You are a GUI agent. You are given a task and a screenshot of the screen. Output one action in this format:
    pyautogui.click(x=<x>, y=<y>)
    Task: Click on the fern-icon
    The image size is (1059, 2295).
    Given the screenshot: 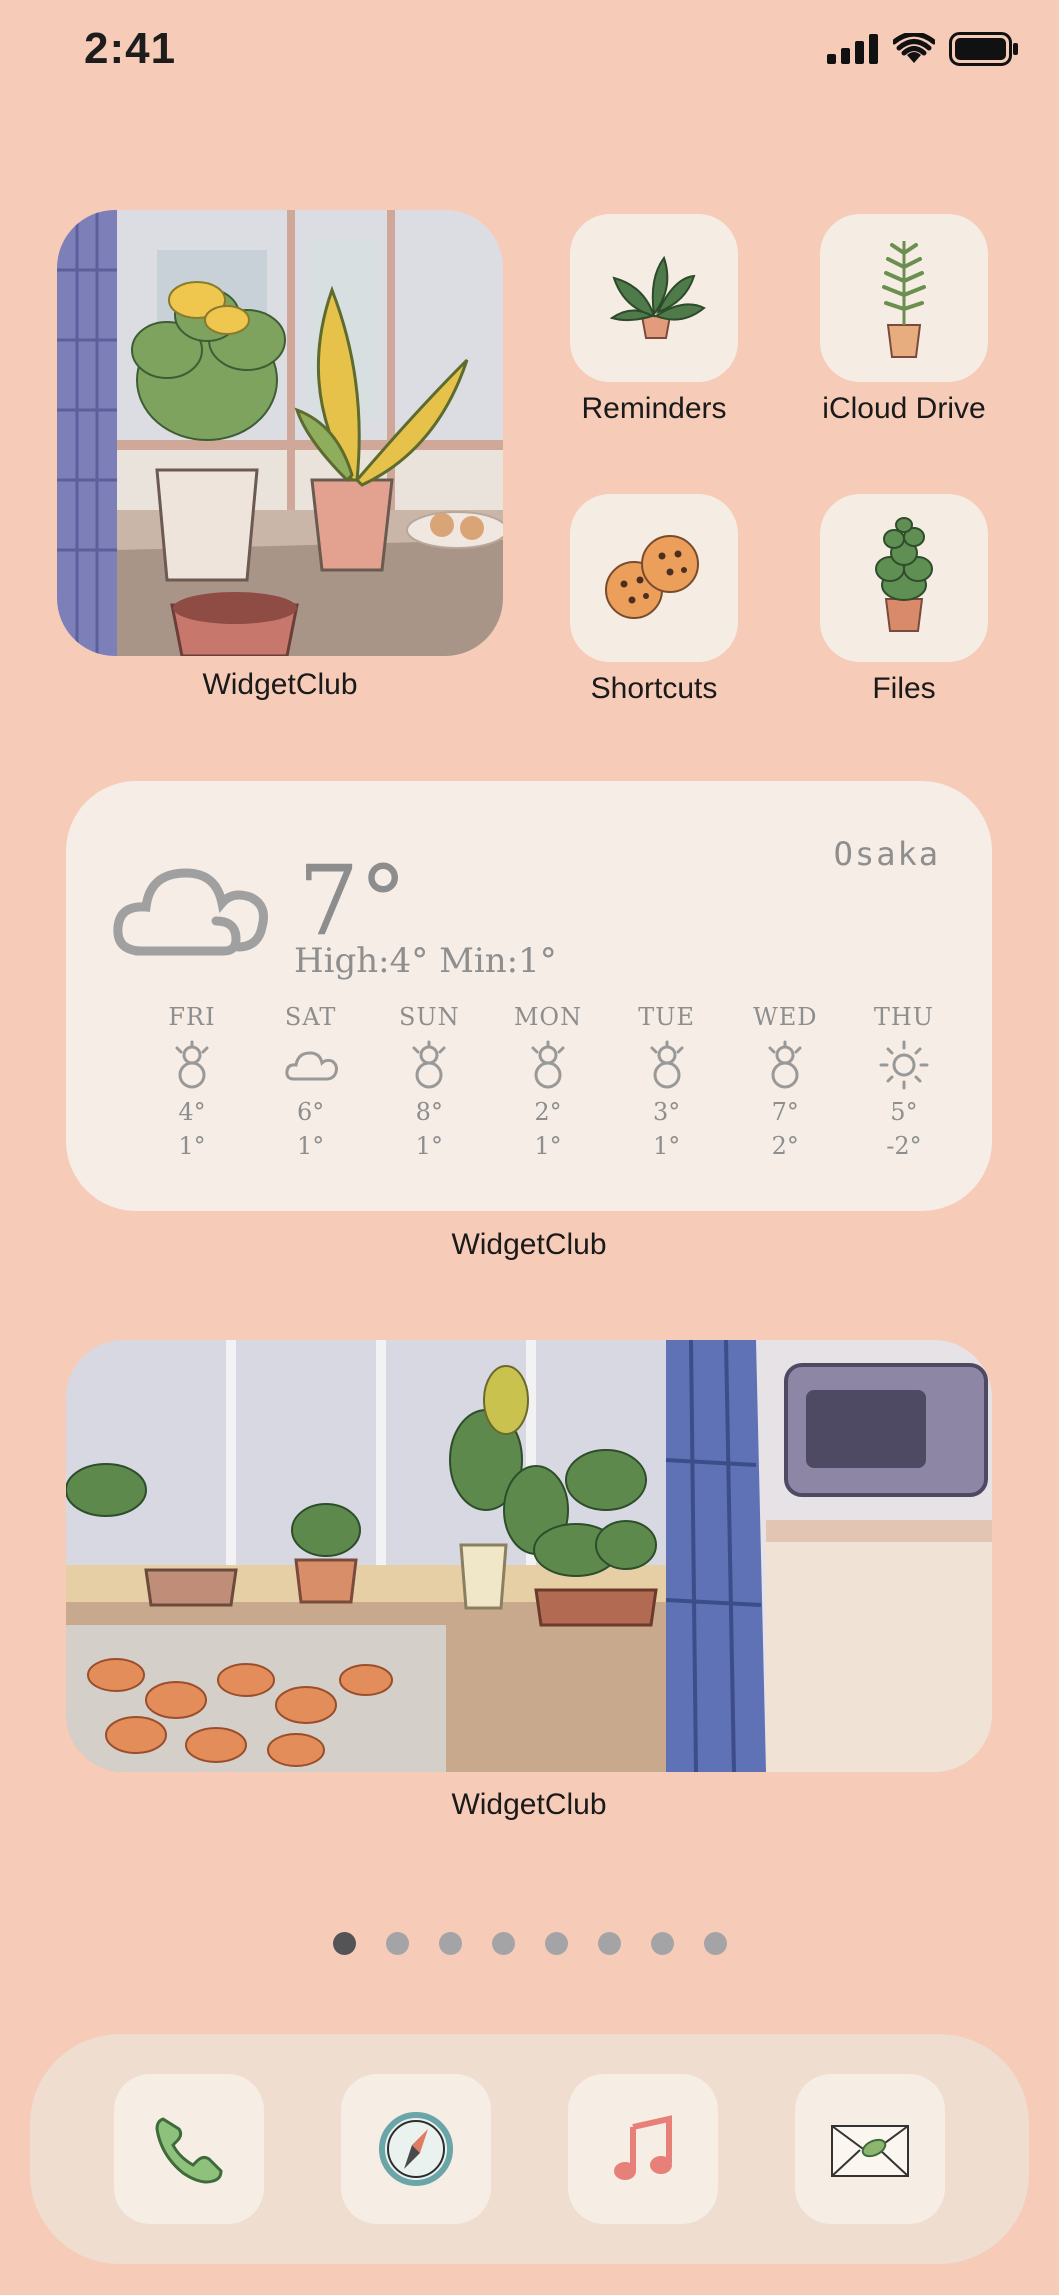 What is the action you would take?
    pyautogui.click(x=904, y=299)
    